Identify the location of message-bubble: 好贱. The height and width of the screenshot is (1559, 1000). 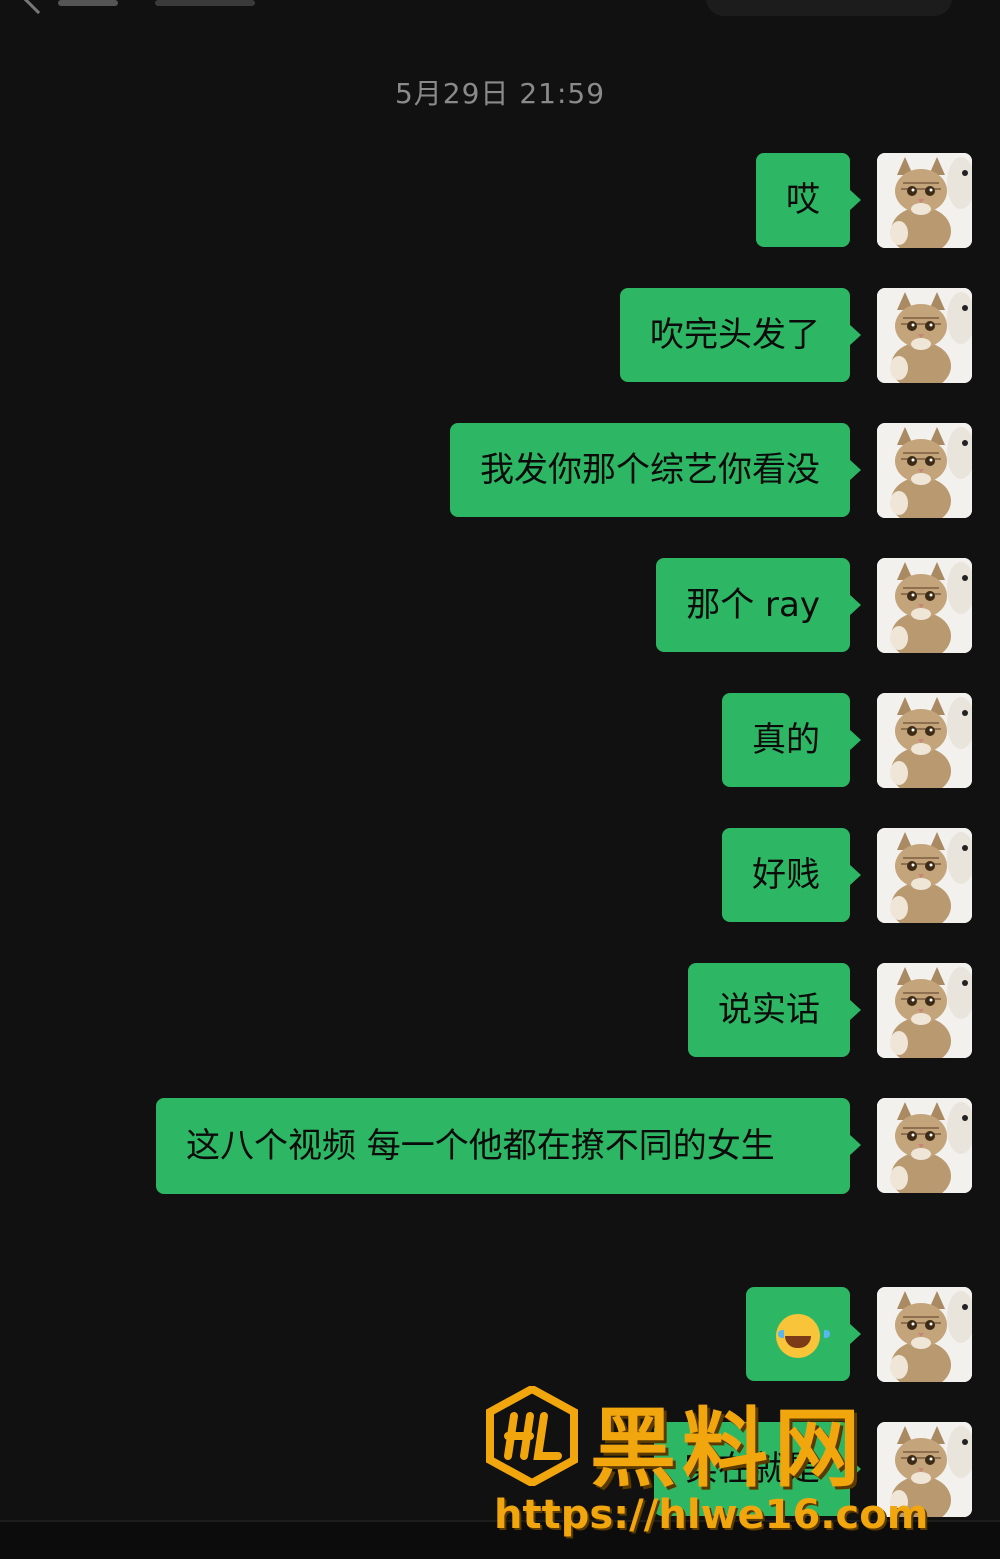
(791, 875).